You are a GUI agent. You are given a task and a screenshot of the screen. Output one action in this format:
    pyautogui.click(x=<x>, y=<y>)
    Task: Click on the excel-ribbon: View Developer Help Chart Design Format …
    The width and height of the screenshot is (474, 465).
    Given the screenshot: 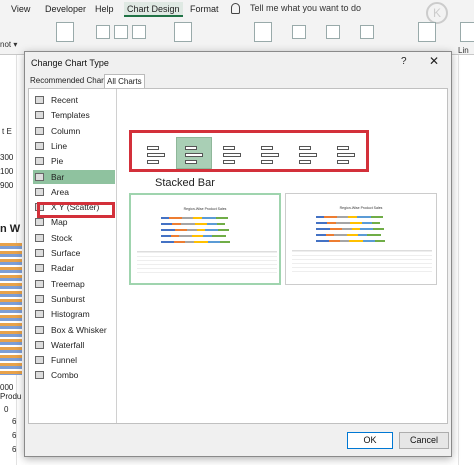 What is the action you would take?
    pyautogui.click(x=237, y=27)
    